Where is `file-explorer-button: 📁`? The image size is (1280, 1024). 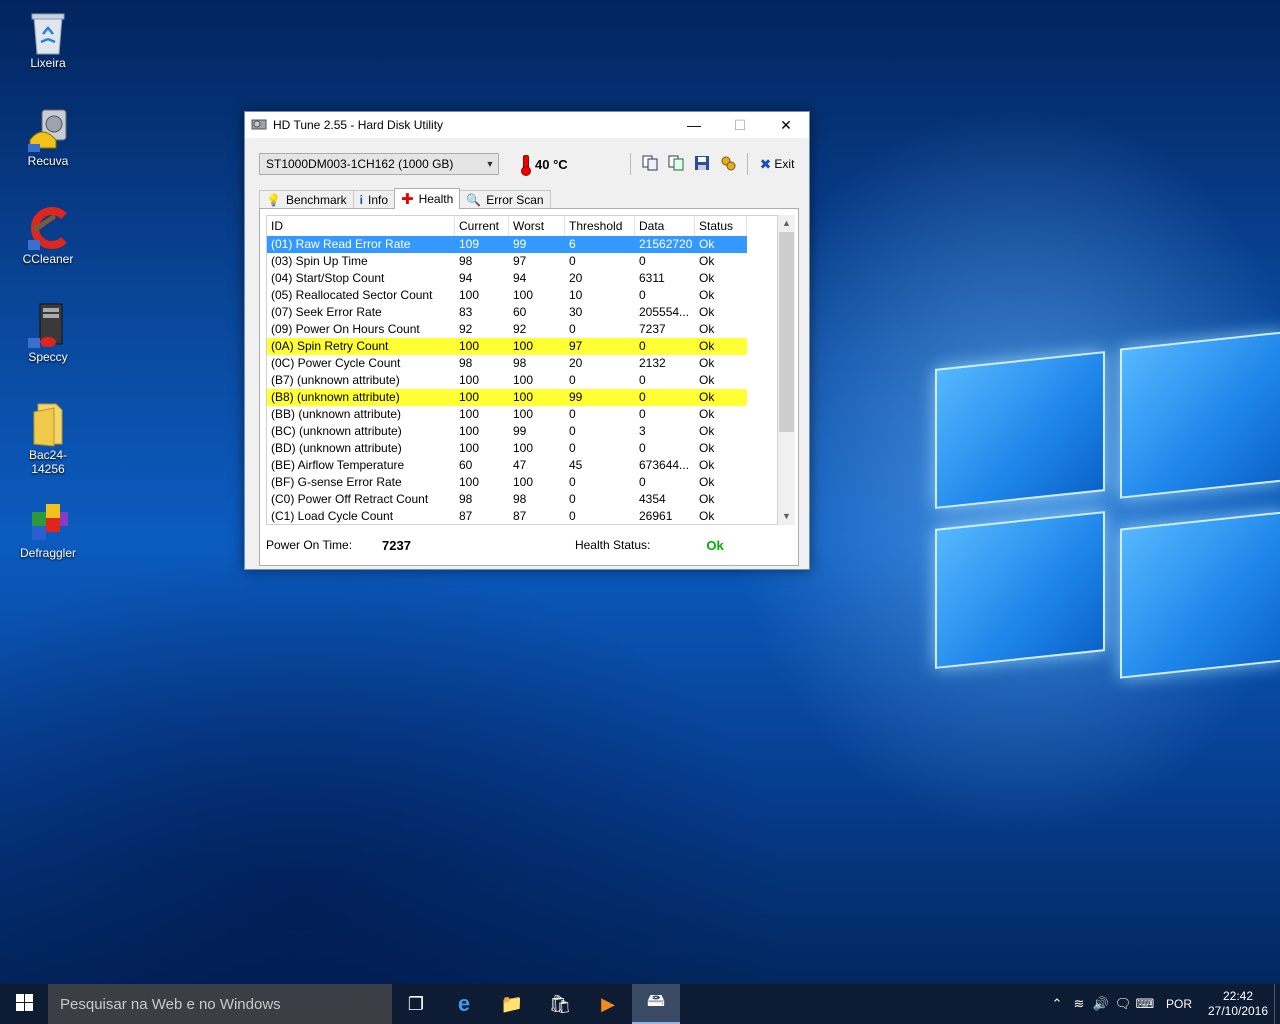
file-explorer-button: 📁 is located at coordinates (512, 1004).